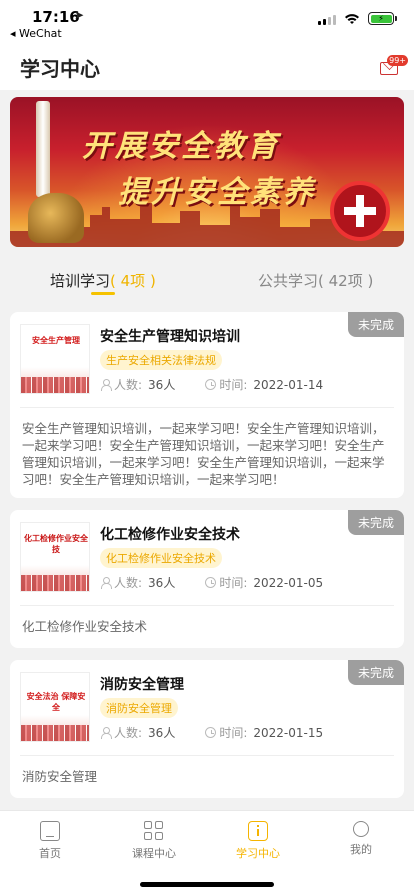 This screenshot has width=414, height=896. I want to click on course-meta: 人数: 36人 时间: 2022-01-14, so click(211, 384).